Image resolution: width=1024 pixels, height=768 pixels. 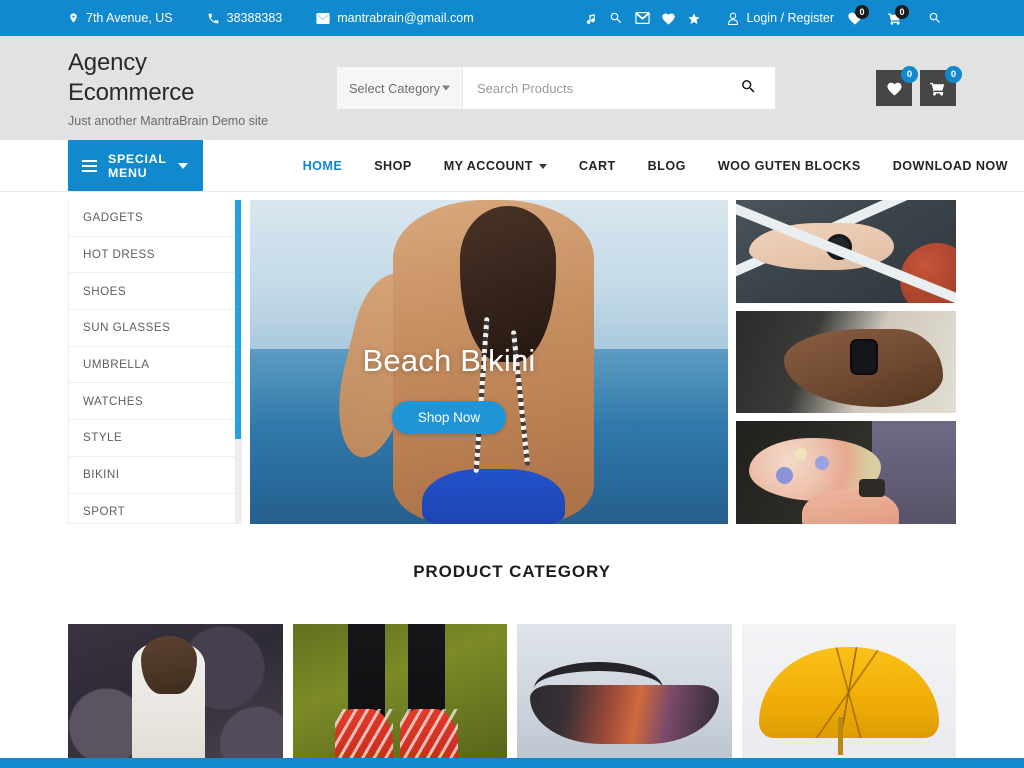 I want to click on sidebar-item-hot-dress: HOT DRESS, so click(x=155, y=255).